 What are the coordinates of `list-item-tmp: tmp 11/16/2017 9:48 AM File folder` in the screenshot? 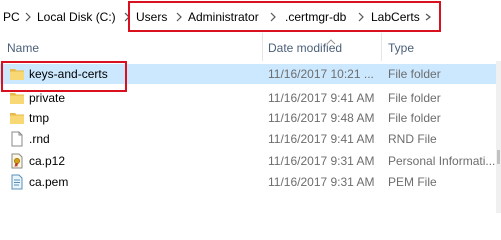 It's located at (250, 118).